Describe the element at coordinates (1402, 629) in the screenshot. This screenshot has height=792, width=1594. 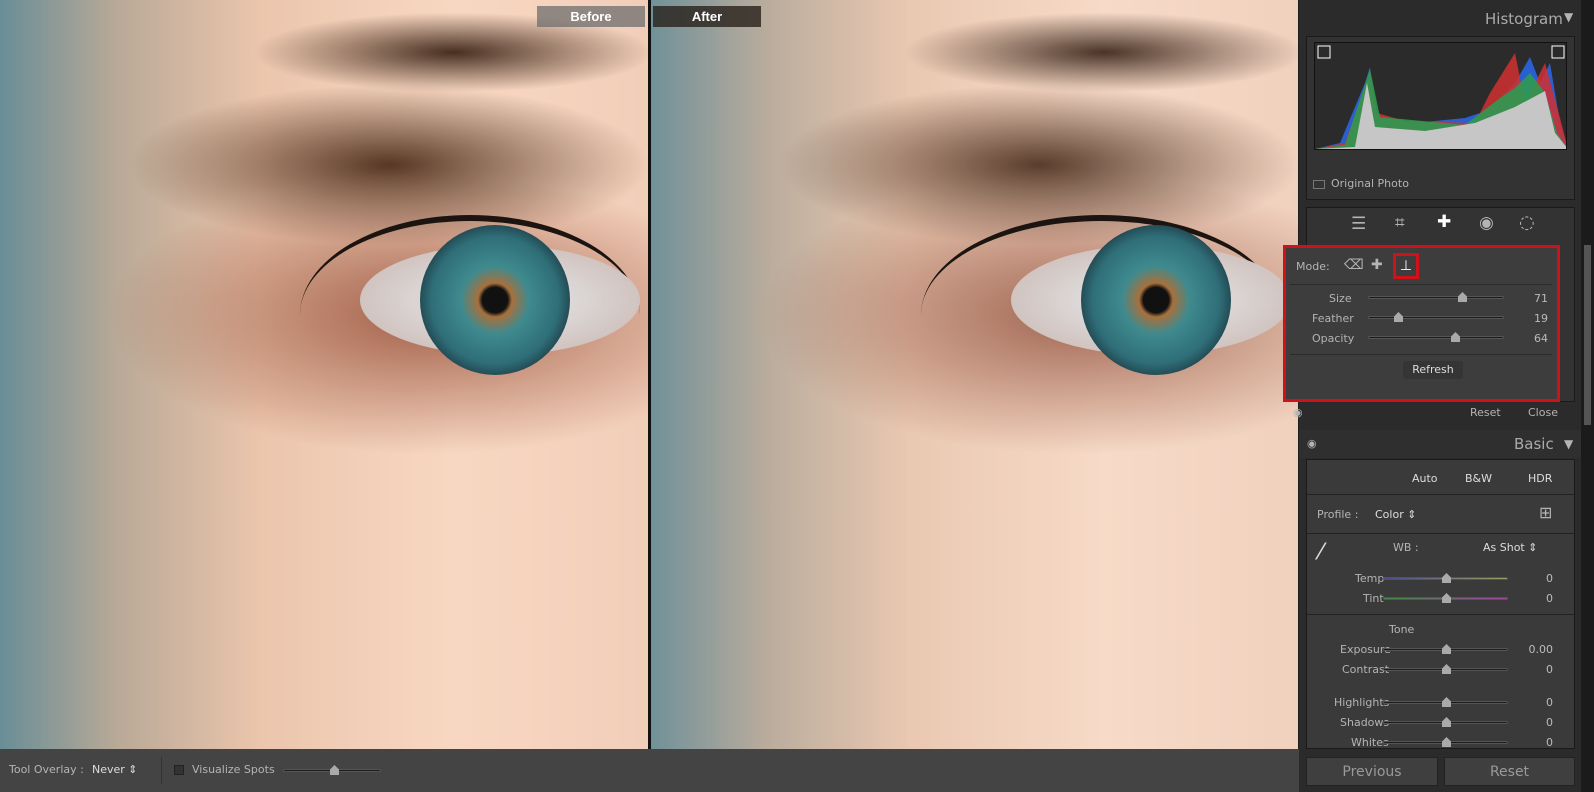
I see `tone-label: Tone` at that location.